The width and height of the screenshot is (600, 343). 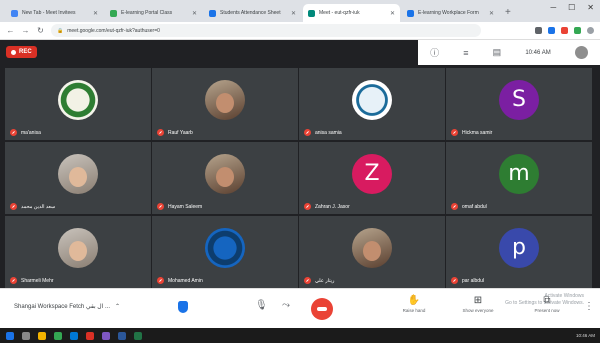 What do you see at coordinates (328, 132) in the screenshot?
I see `participant-name: anisa samia` at bounding box center [328, 132].